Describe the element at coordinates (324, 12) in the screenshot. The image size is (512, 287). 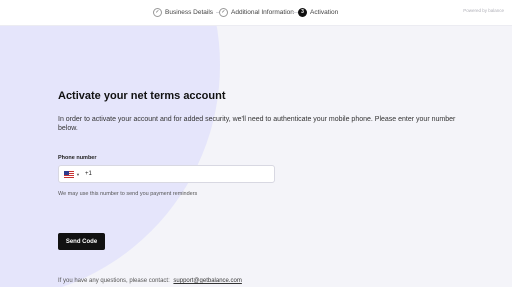
I see `step-label: Activation` at that location.